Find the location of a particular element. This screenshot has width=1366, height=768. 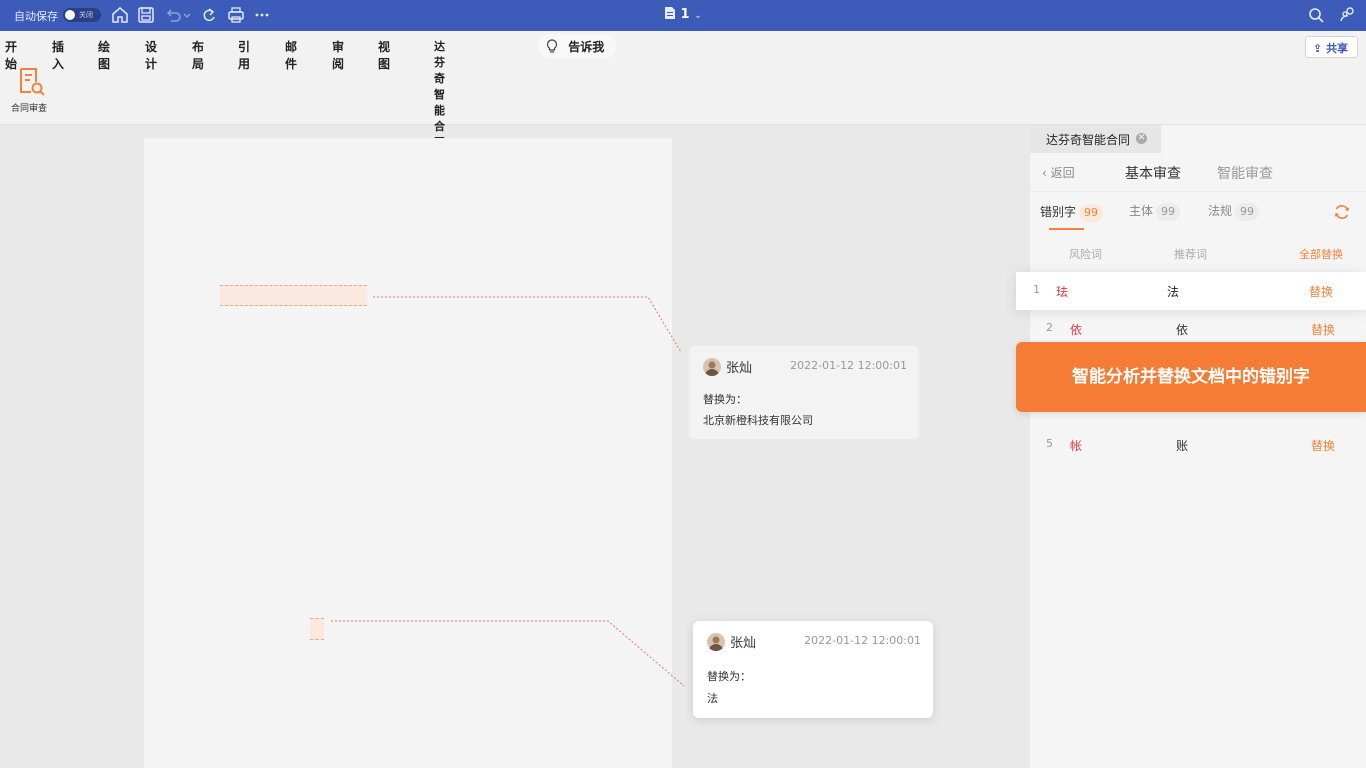

contract-review-label: 合同审查 is located at coordinates (28, 109).